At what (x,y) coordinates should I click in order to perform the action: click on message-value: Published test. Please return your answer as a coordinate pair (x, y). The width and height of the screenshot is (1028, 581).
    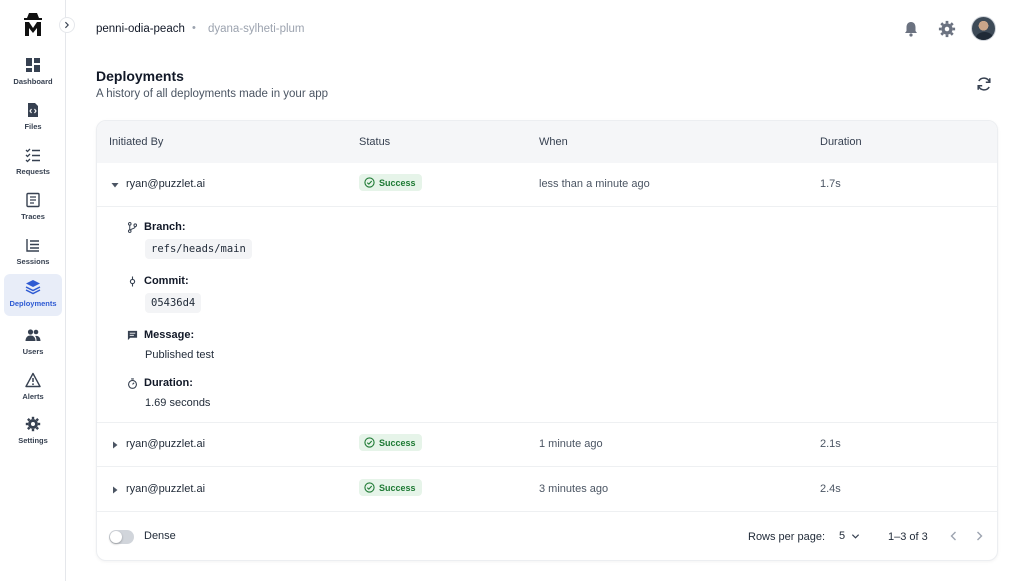
    Looking at the image, I should click on (180, 355).